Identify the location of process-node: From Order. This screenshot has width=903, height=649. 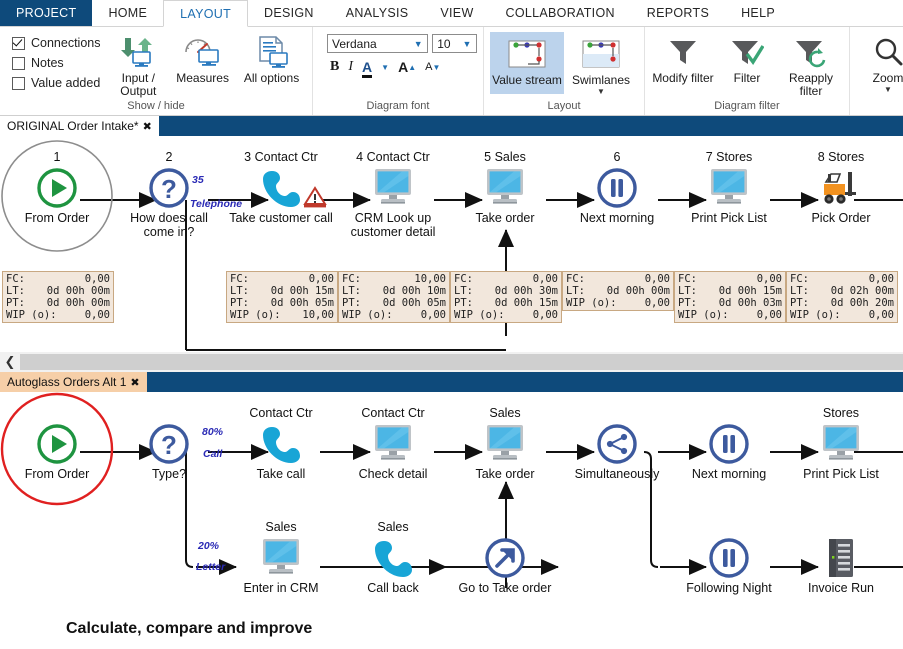
(57, 443).